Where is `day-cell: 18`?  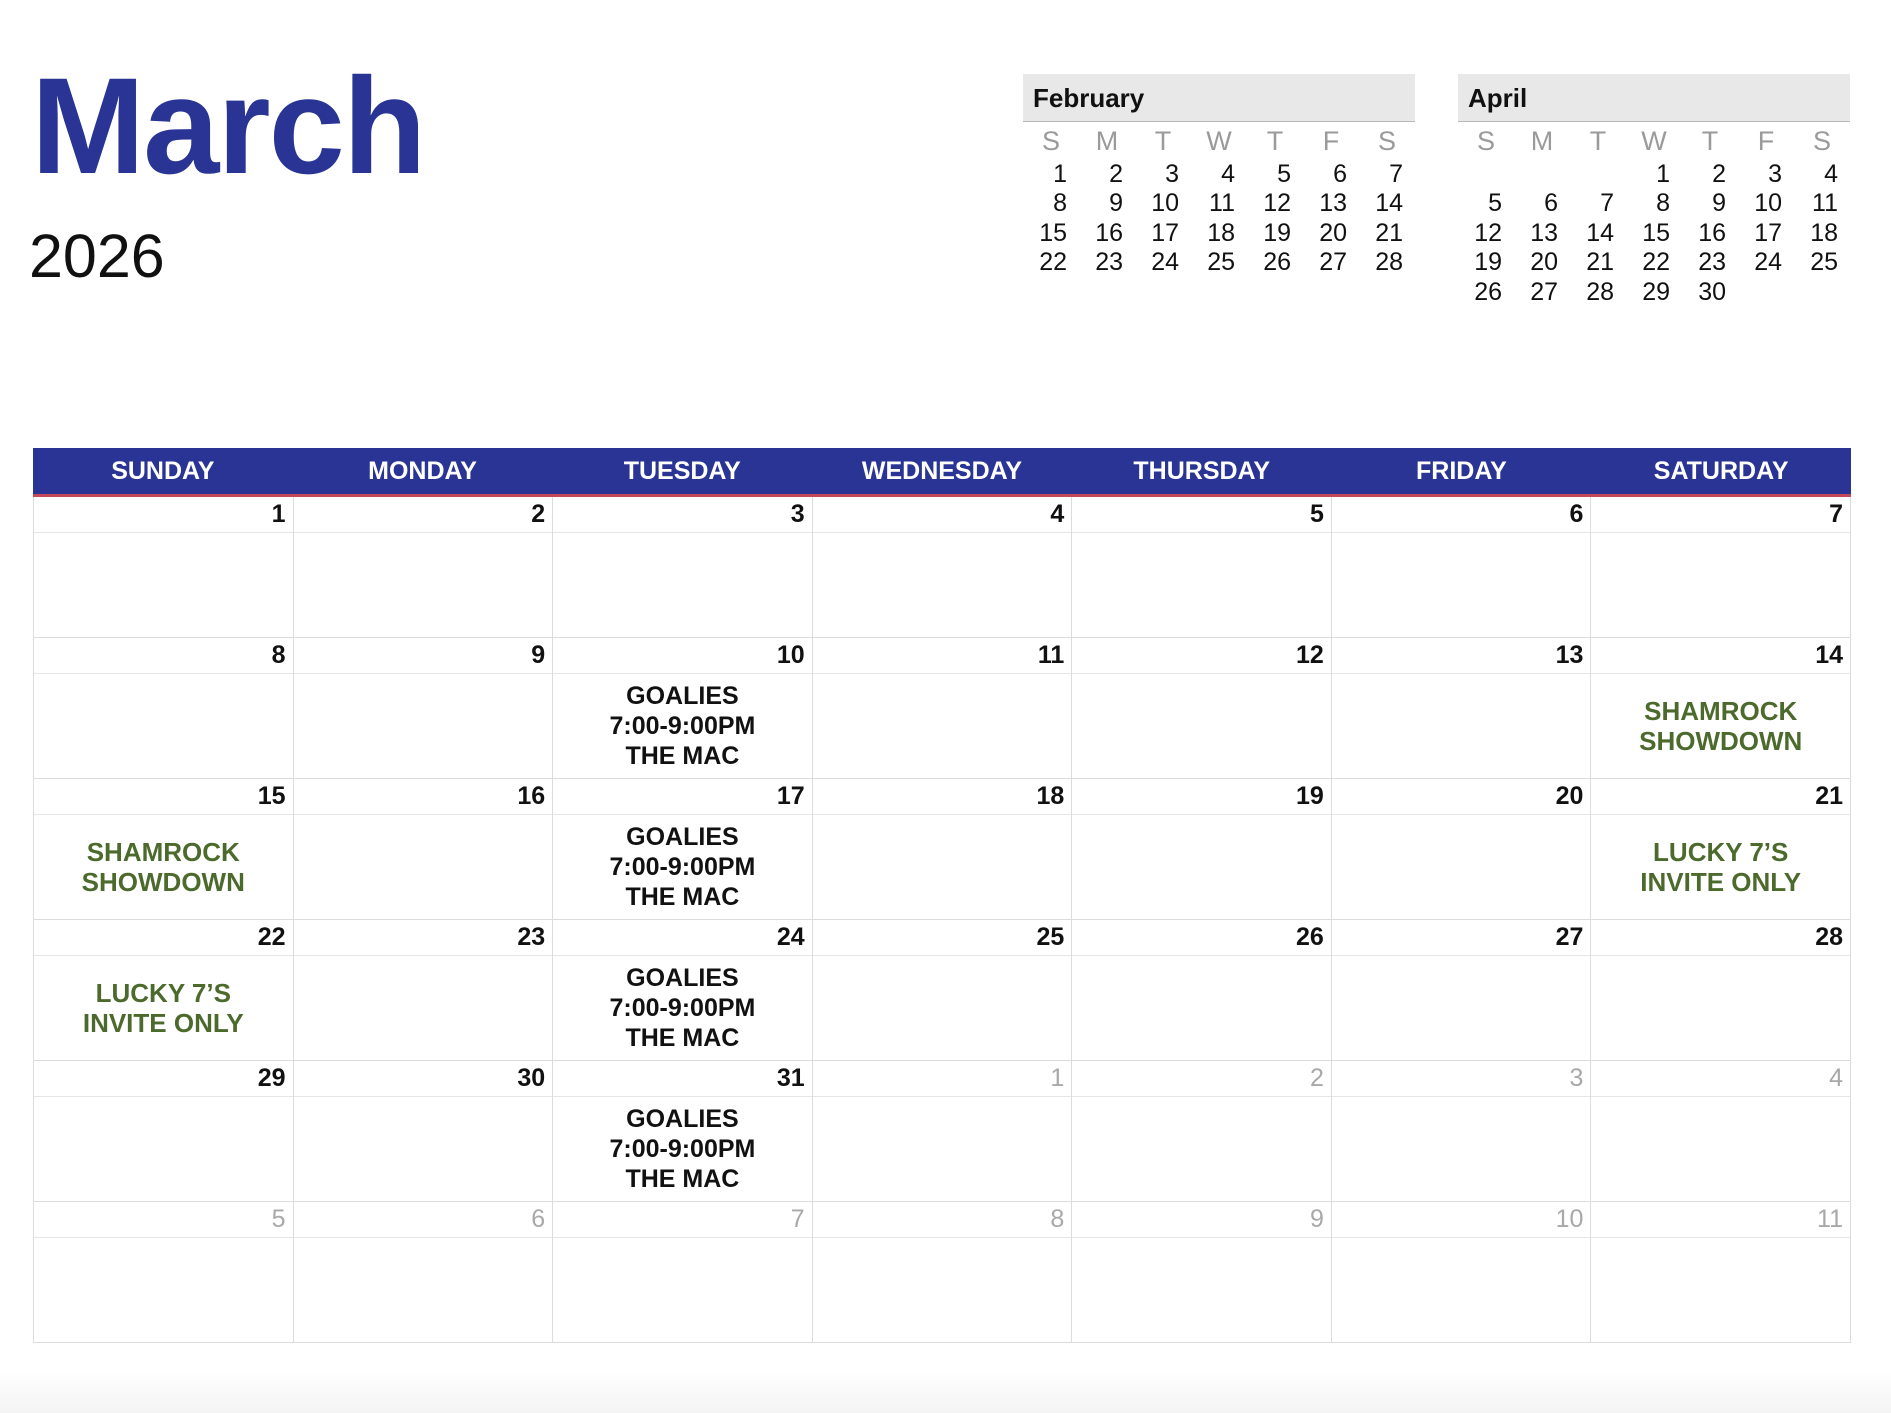
day-cell: 18 is located at coordinates (942, 849).